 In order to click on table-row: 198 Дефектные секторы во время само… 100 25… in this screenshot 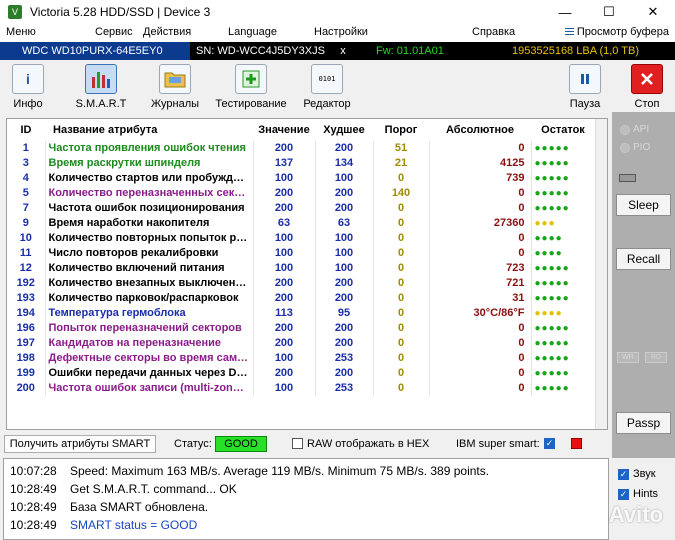, I will do `click(301, 358)`.